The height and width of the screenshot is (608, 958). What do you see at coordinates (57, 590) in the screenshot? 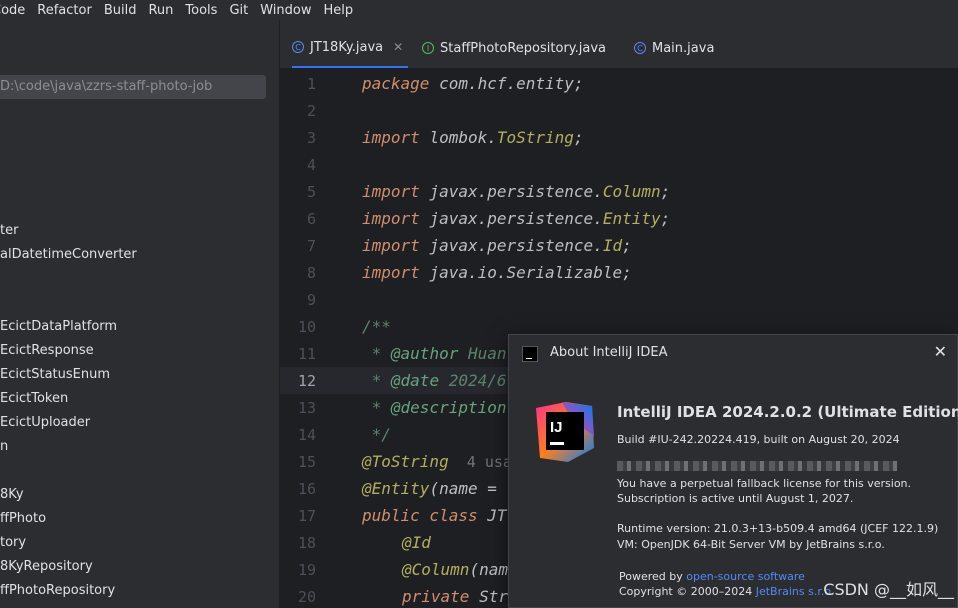
I see `tree-item: ffPhotoRepository` at bounding box center [57, 590].